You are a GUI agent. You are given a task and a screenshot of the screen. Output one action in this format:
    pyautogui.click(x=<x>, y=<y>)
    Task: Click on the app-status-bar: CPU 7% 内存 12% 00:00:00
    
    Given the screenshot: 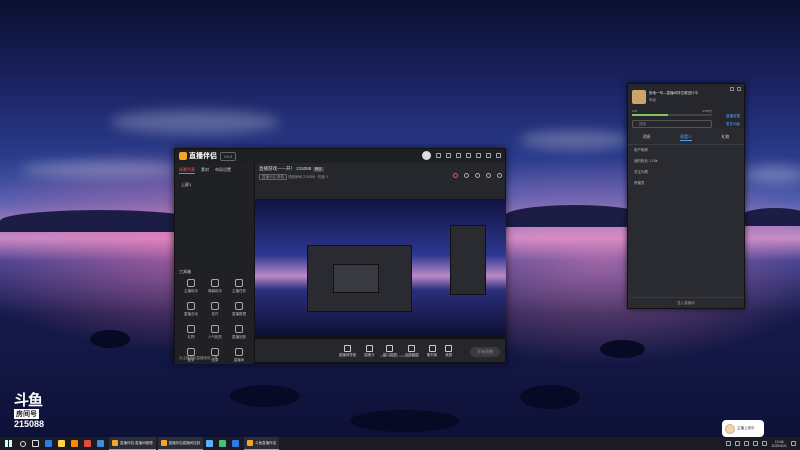 What is the action you would take?
    pyautogui.click(x=399, y=356)
    